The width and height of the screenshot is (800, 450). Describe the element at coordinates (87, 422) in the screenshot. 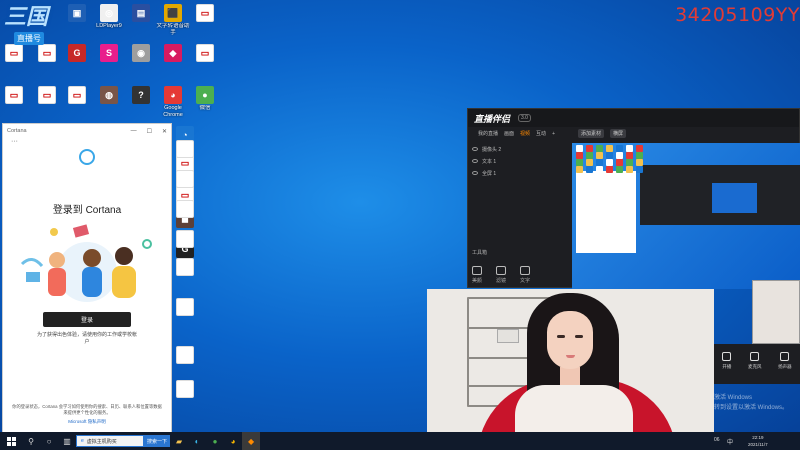

I see `privacy-link: Microsoft 隐私声明` at that location.